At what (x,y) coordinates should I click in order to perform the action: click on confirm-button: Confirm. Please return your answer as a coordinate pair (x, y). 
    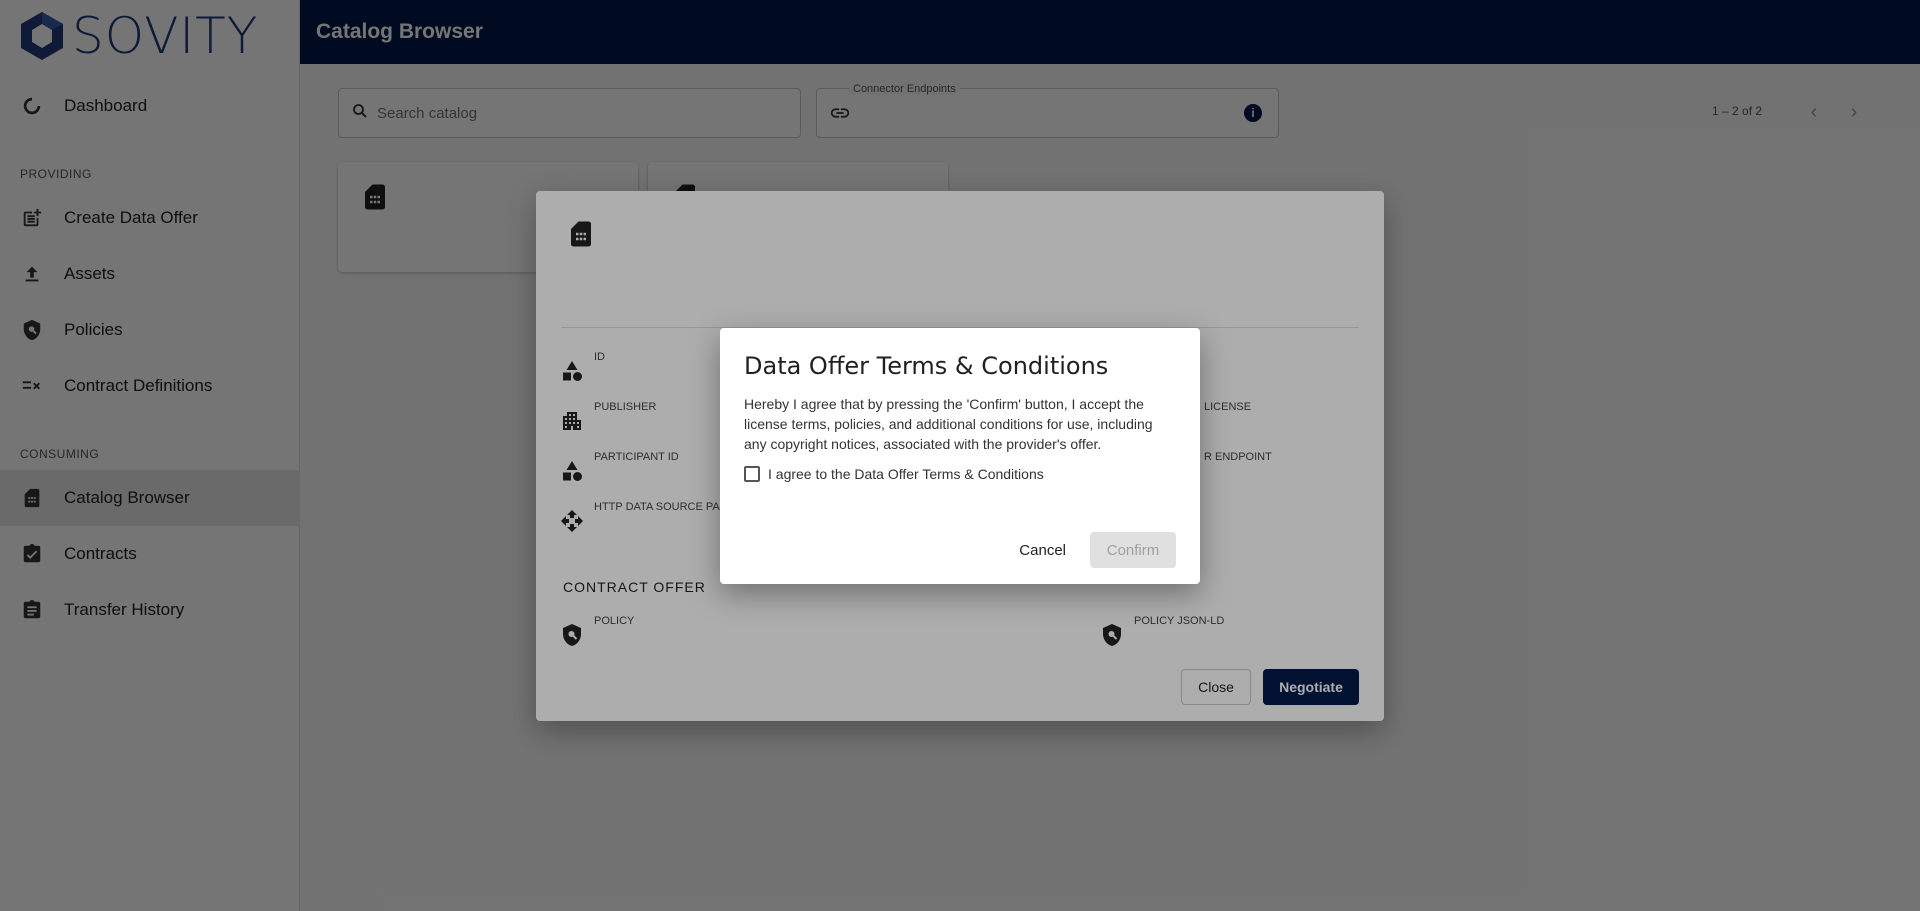
    Looking at the image, I should click on (1133, 550).